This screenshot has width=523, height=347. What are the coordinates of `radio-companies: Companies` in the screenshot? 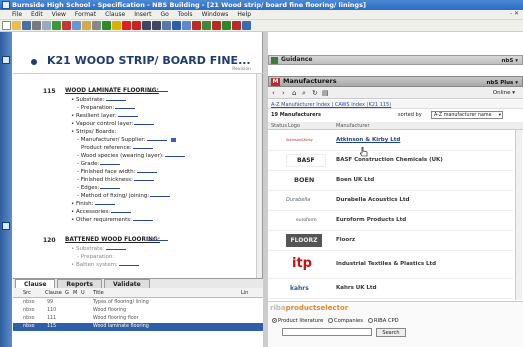 It's located at (345, 321).